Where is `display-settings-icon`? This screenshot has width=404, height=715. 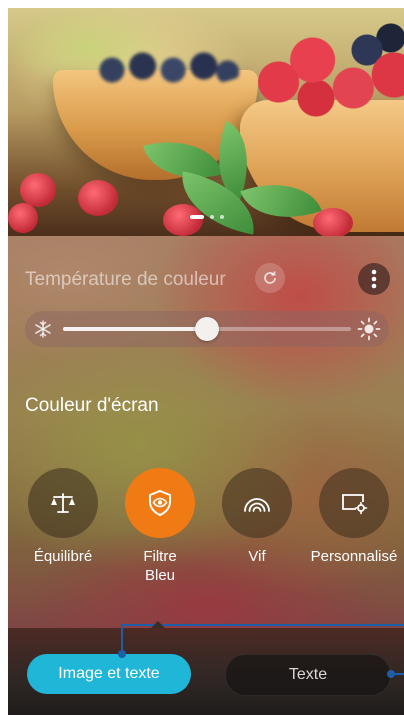 display-settings-icon is located at coordinates (355, 504).